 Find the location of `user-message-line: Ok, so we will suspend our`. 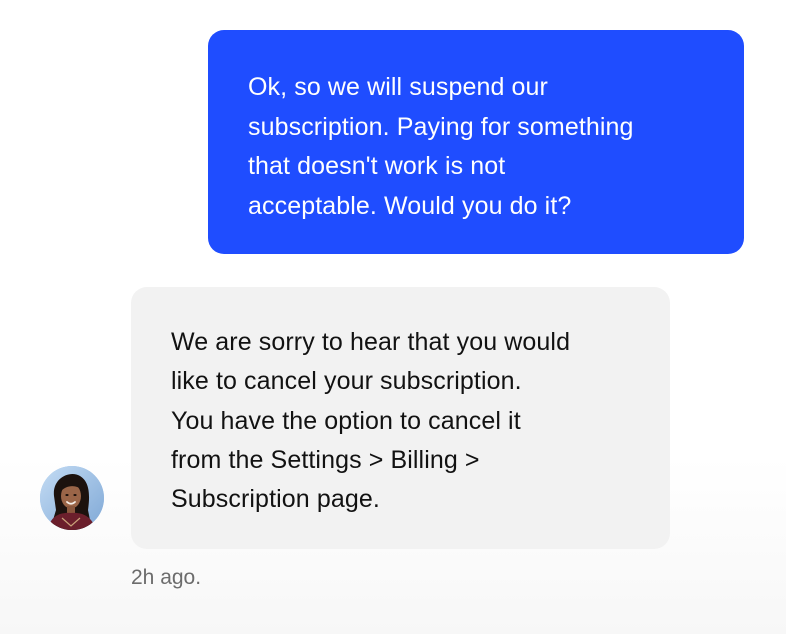

user-message-line: Ok, so we will suspend our is located at coordinates (398, 87).